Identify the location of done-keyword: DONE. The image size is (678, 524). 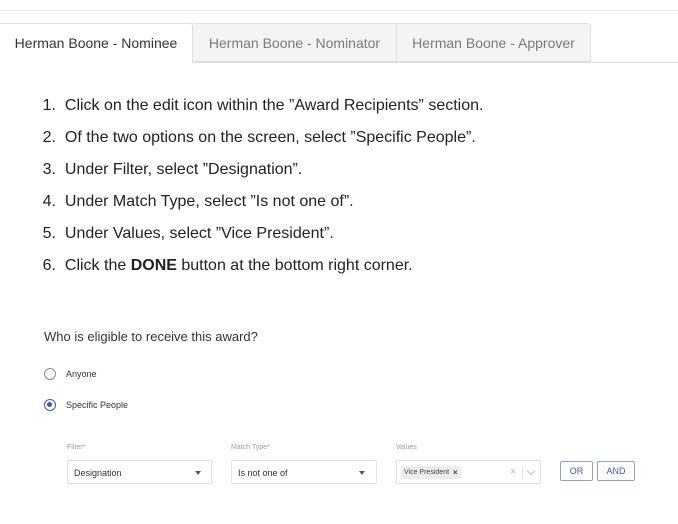
(153, 265).